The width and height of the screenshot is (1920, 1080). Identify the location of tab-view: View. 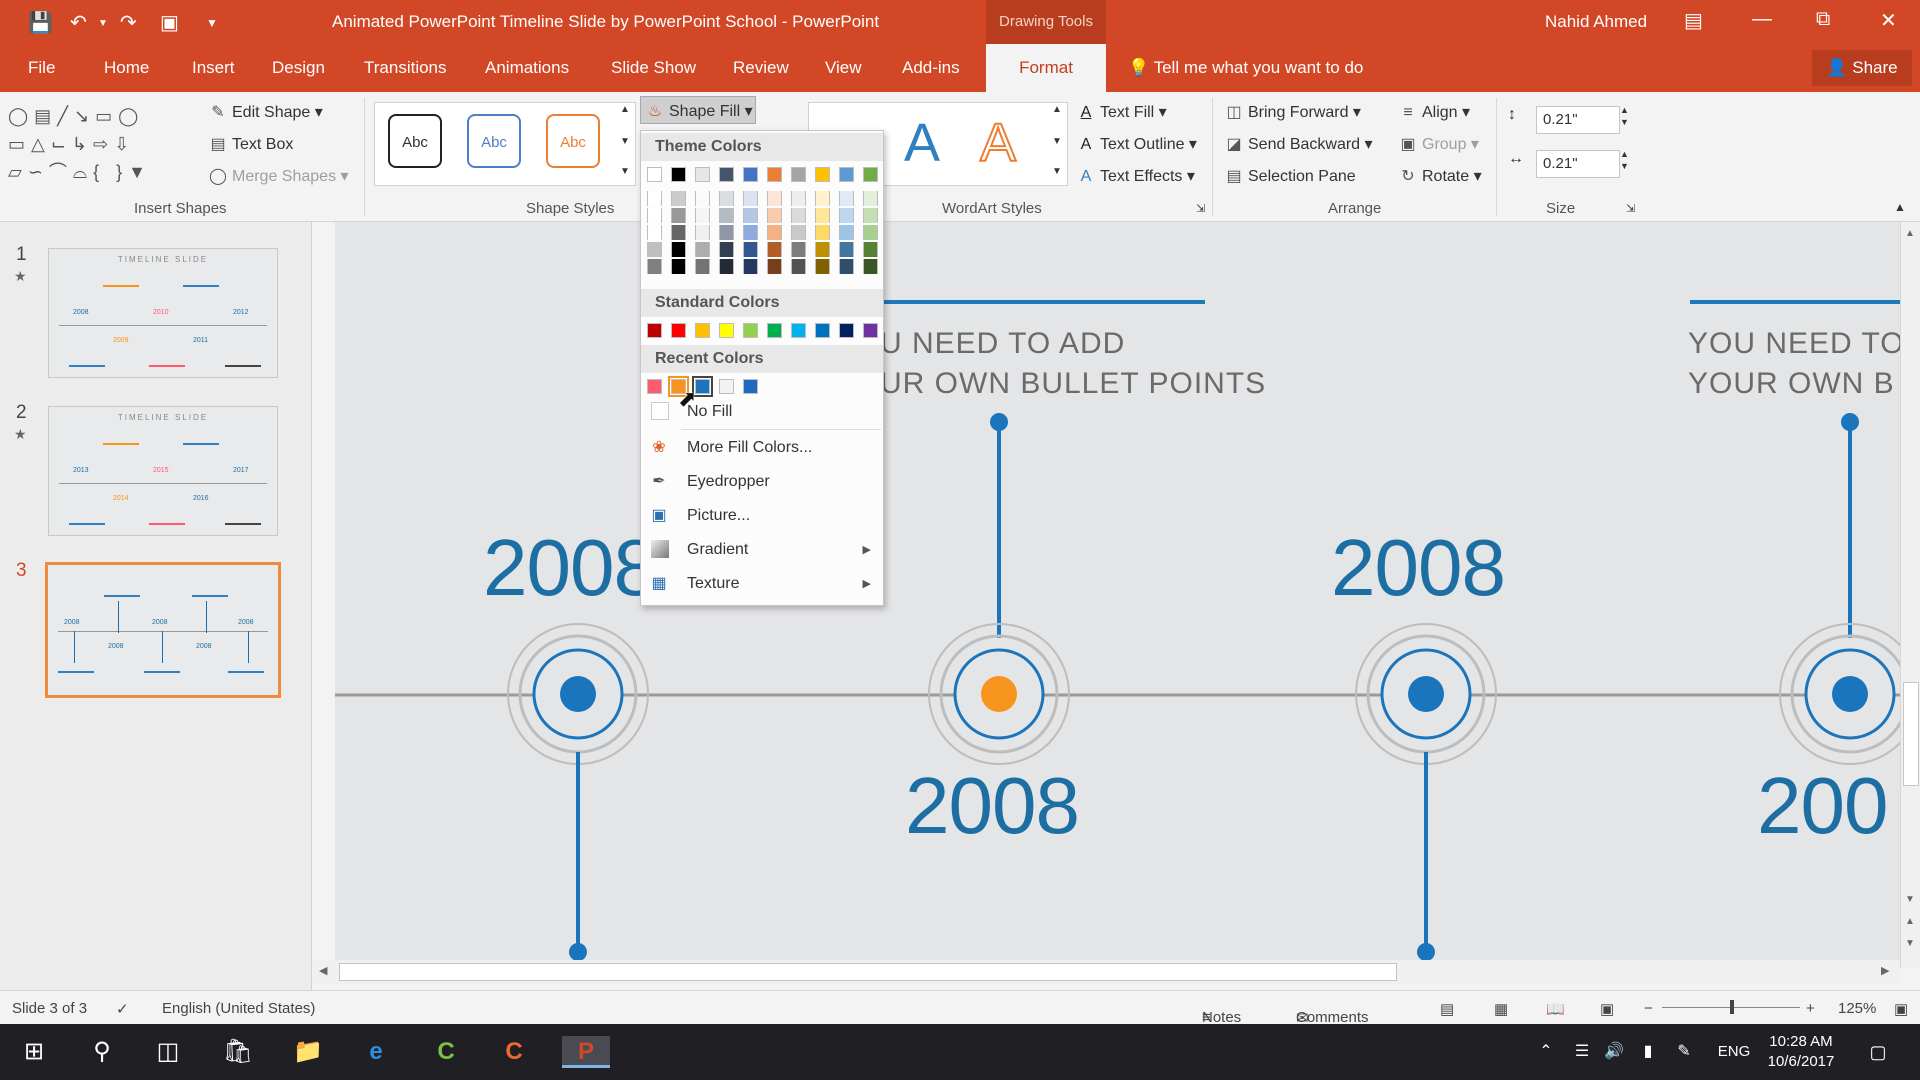
(843, 68).